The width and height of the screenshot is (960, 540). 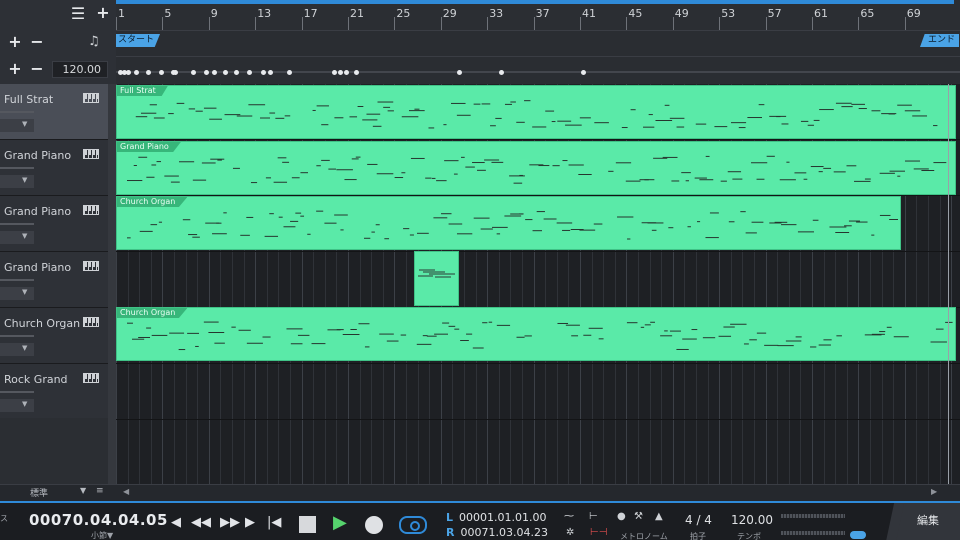 What do you see at coordinates (54, 280) in the screenshot?
I see `track-header-grand-piano-3: Grand Piano` at bounding box center [54, 280].